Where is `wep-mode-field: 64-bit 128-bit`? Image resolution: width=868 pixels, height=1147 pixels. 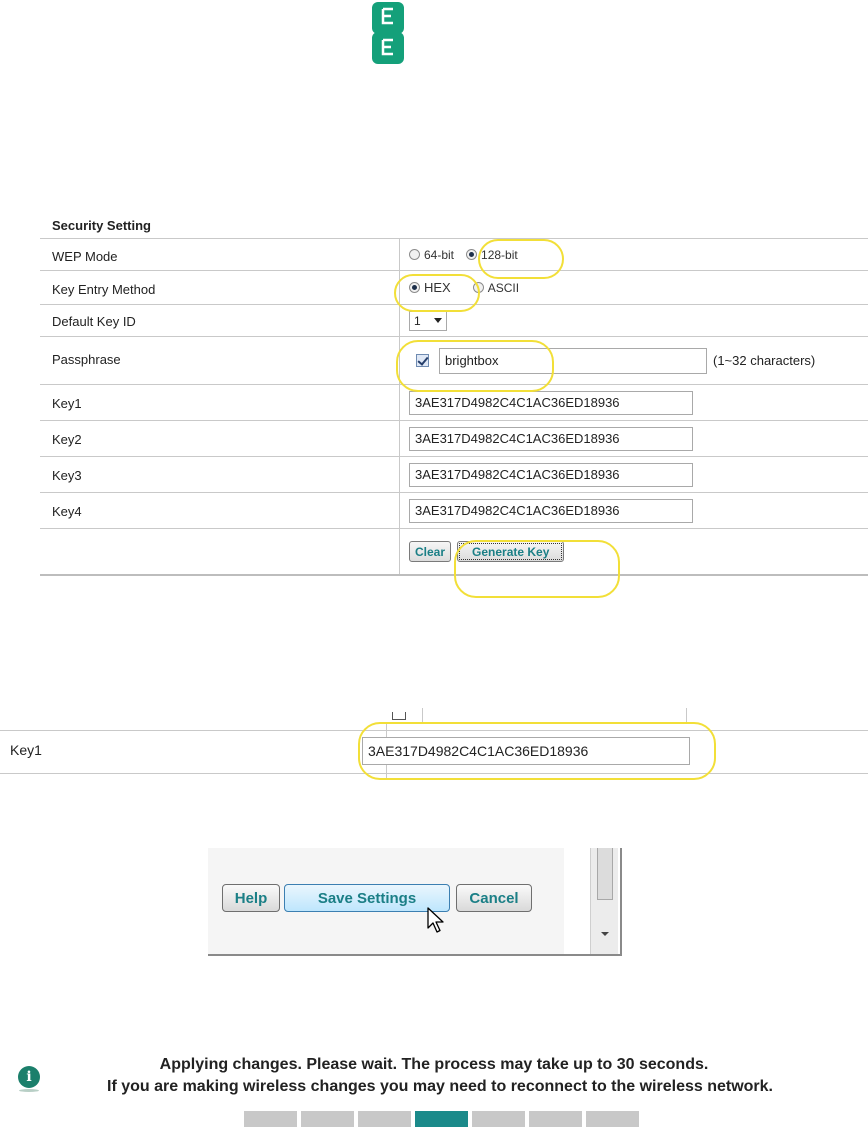
wep-mode-field: 64-bit 128-bit is located at coordinates (463, 254).